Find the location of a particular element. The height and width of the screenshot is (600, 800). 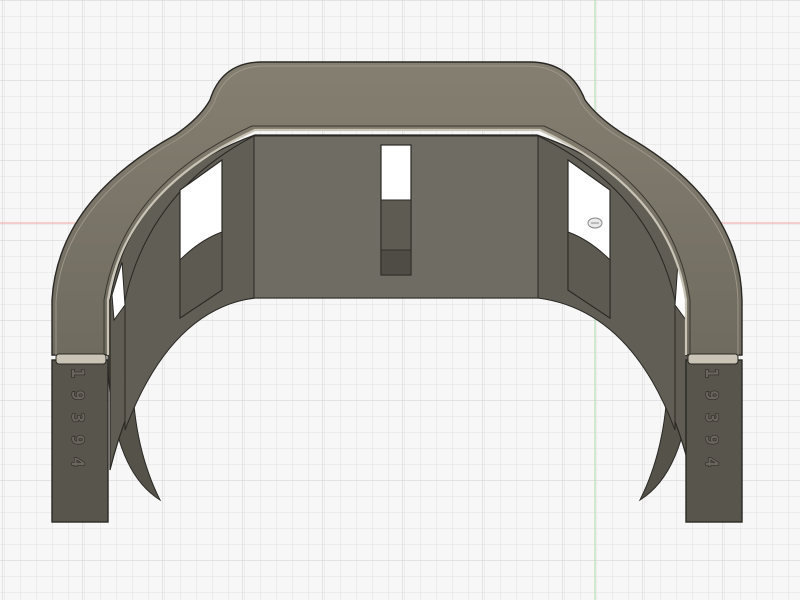

center-slot-floor is located at coordinates (396, 262).